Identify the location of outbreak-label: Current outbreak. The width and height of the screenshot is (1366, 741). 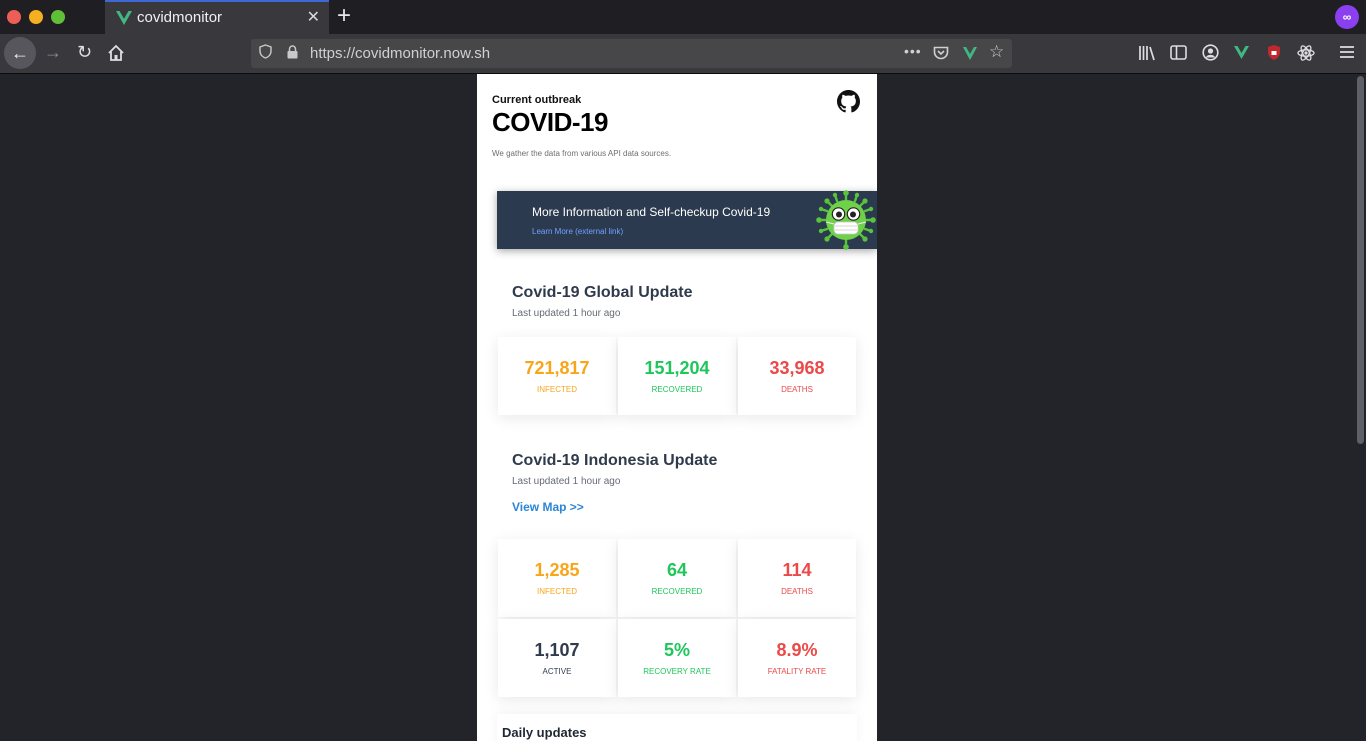
(537, 100).